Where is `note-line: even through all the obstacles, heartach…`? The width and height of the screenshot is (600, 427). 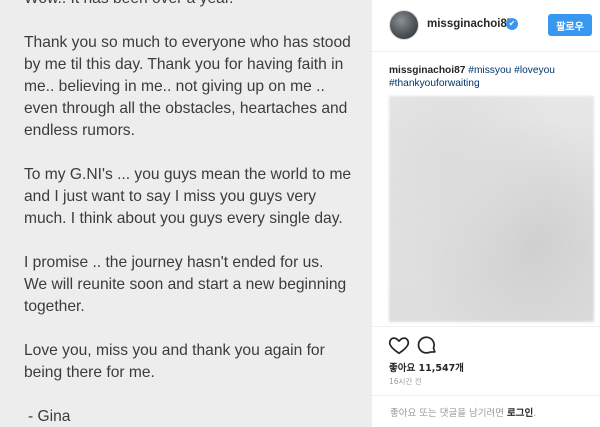
note-line: even through all the obstacles, heartach… is located at coordinates (186, 108).